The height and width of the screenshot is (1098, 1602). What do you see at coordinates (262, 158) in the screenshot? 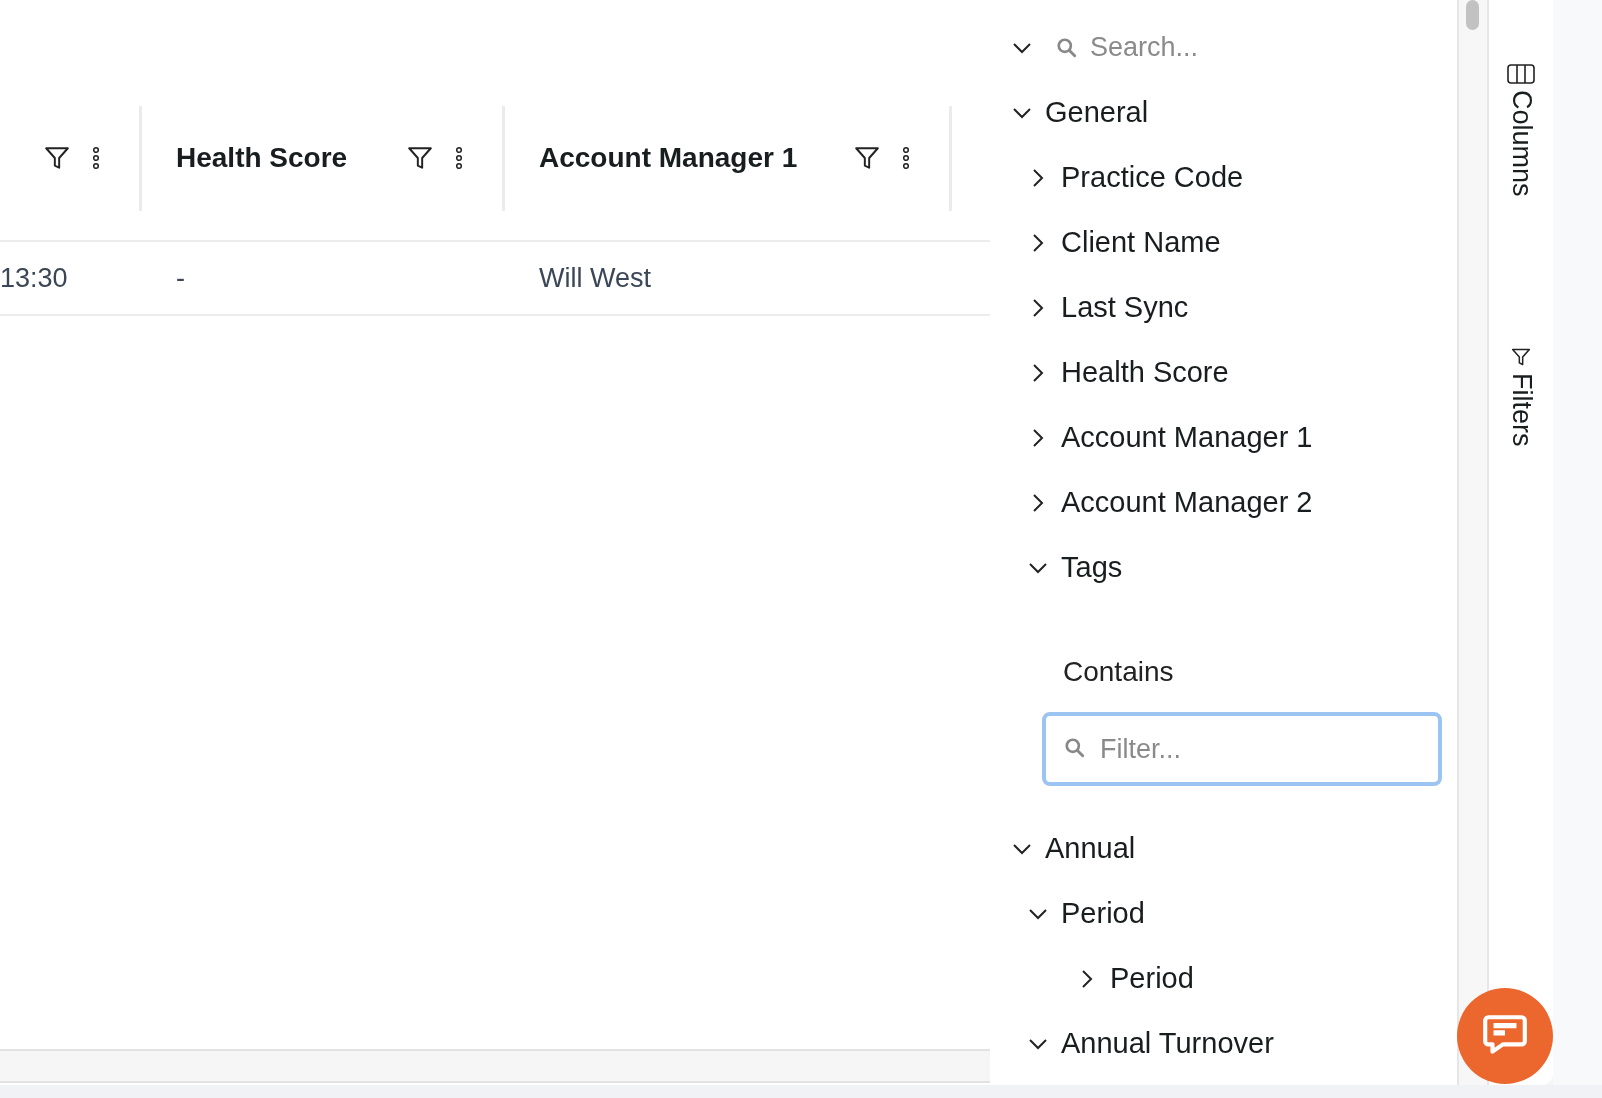
I see `column-header: Health Score` at bounding box center [262, 158].